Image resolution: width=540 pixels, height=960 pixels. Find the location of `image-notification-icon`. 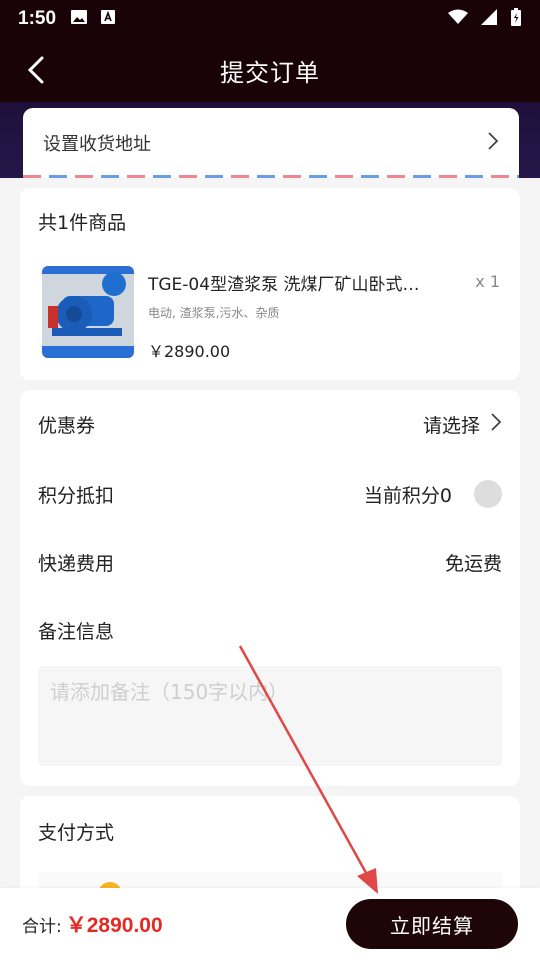

image-notification-icon is located at coordinates (79, 19).